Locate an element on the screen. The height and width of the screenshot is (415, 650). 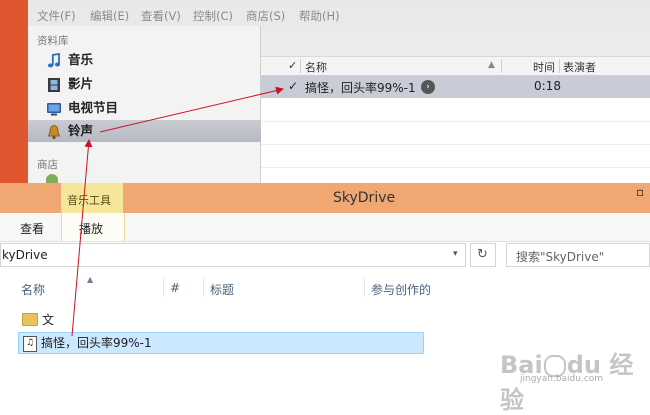
annotation-arrow-to-song is located at coordinates (191, 109).